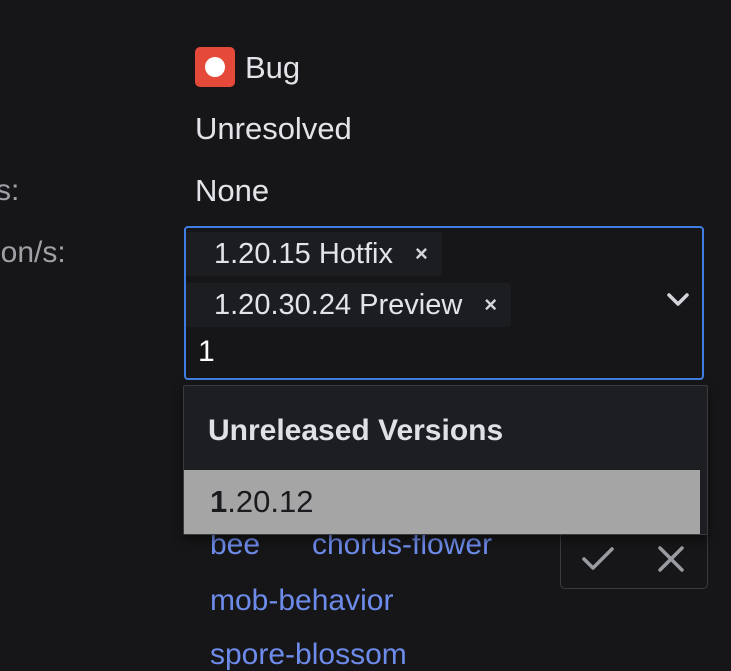 This screenshot has width=731, height=671. I want to click on resolution-label: Unresolved, so click(273, 128).